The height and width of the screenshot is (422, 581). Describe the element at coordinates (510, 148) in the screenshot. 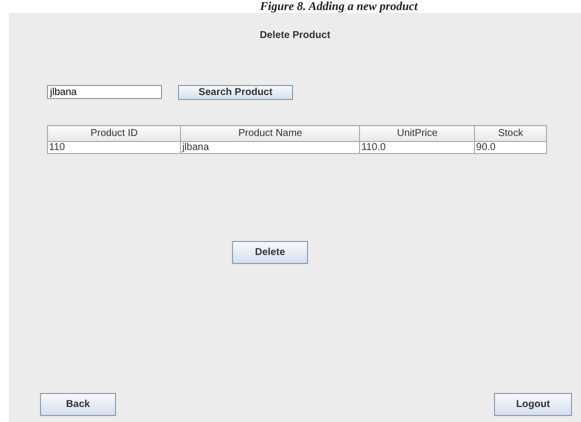

I see `table-cell: 90.0` at that location.